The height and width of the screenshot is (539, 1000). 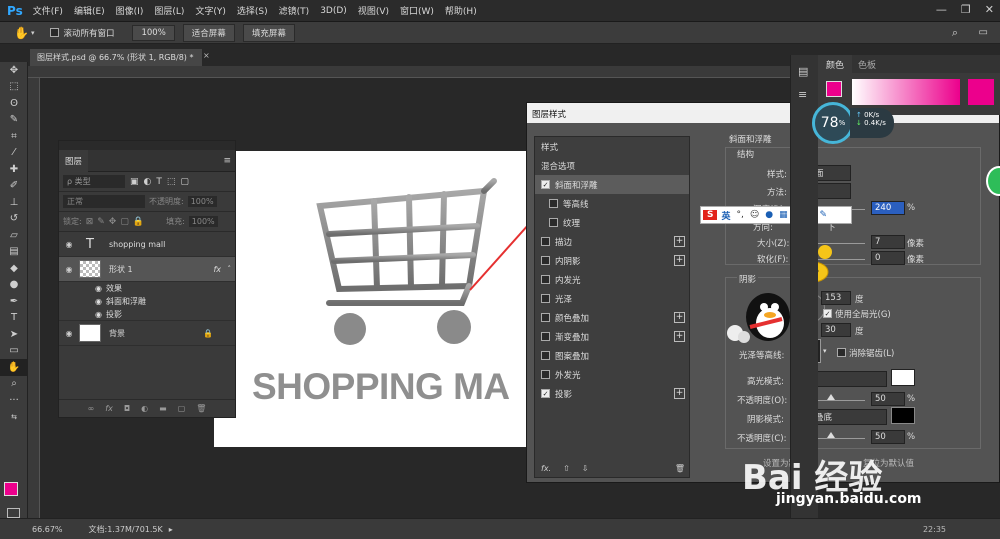 I want to click on add-mask-icon: ◘, so click(x=127, y=408).